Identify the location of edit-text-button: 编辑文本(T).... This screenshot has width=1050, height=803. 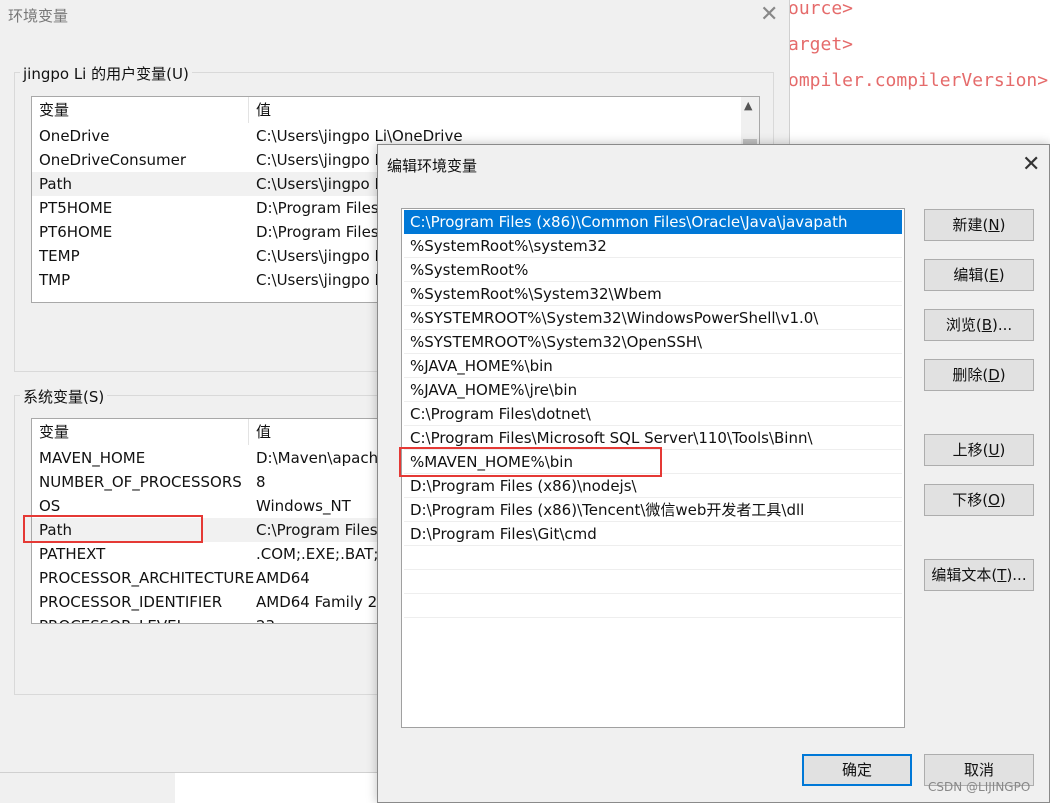
(979, 575).